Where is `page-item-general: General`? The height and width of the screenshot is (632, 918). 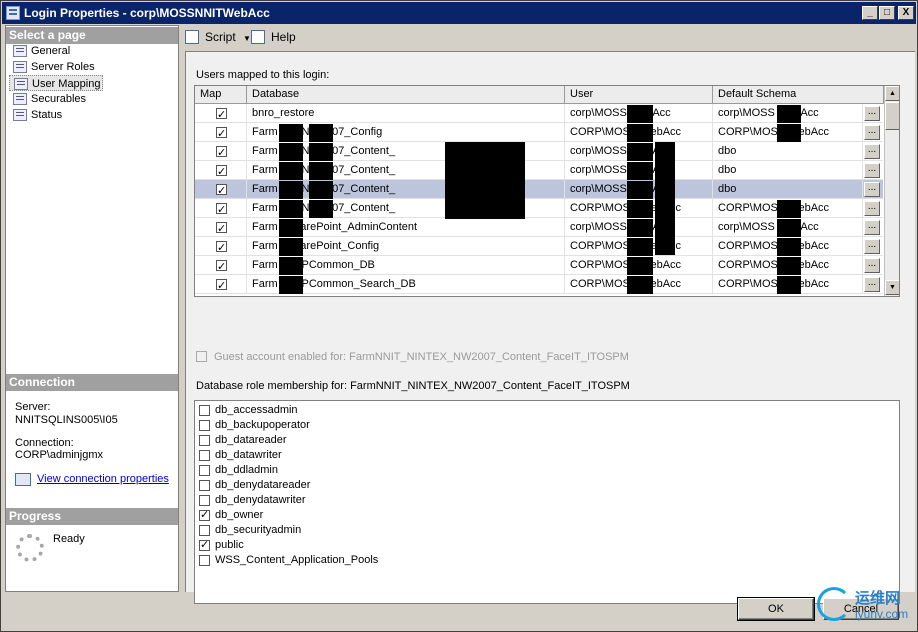
page-item-general: General is located at coordinates (39, 51).